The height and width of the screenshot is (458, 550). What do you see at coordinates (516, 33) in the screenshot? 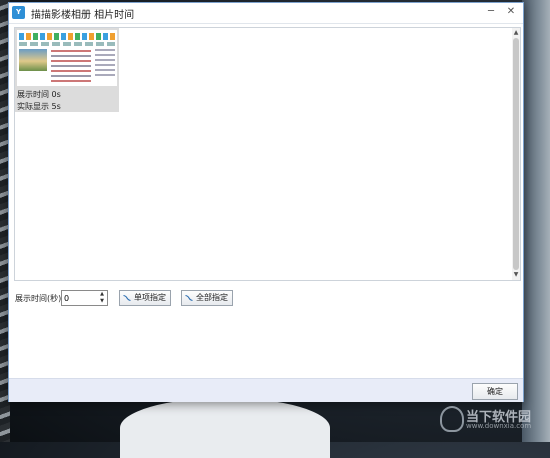
I see `scroll-up-icon: ▲` at bounding box center [516, 33].